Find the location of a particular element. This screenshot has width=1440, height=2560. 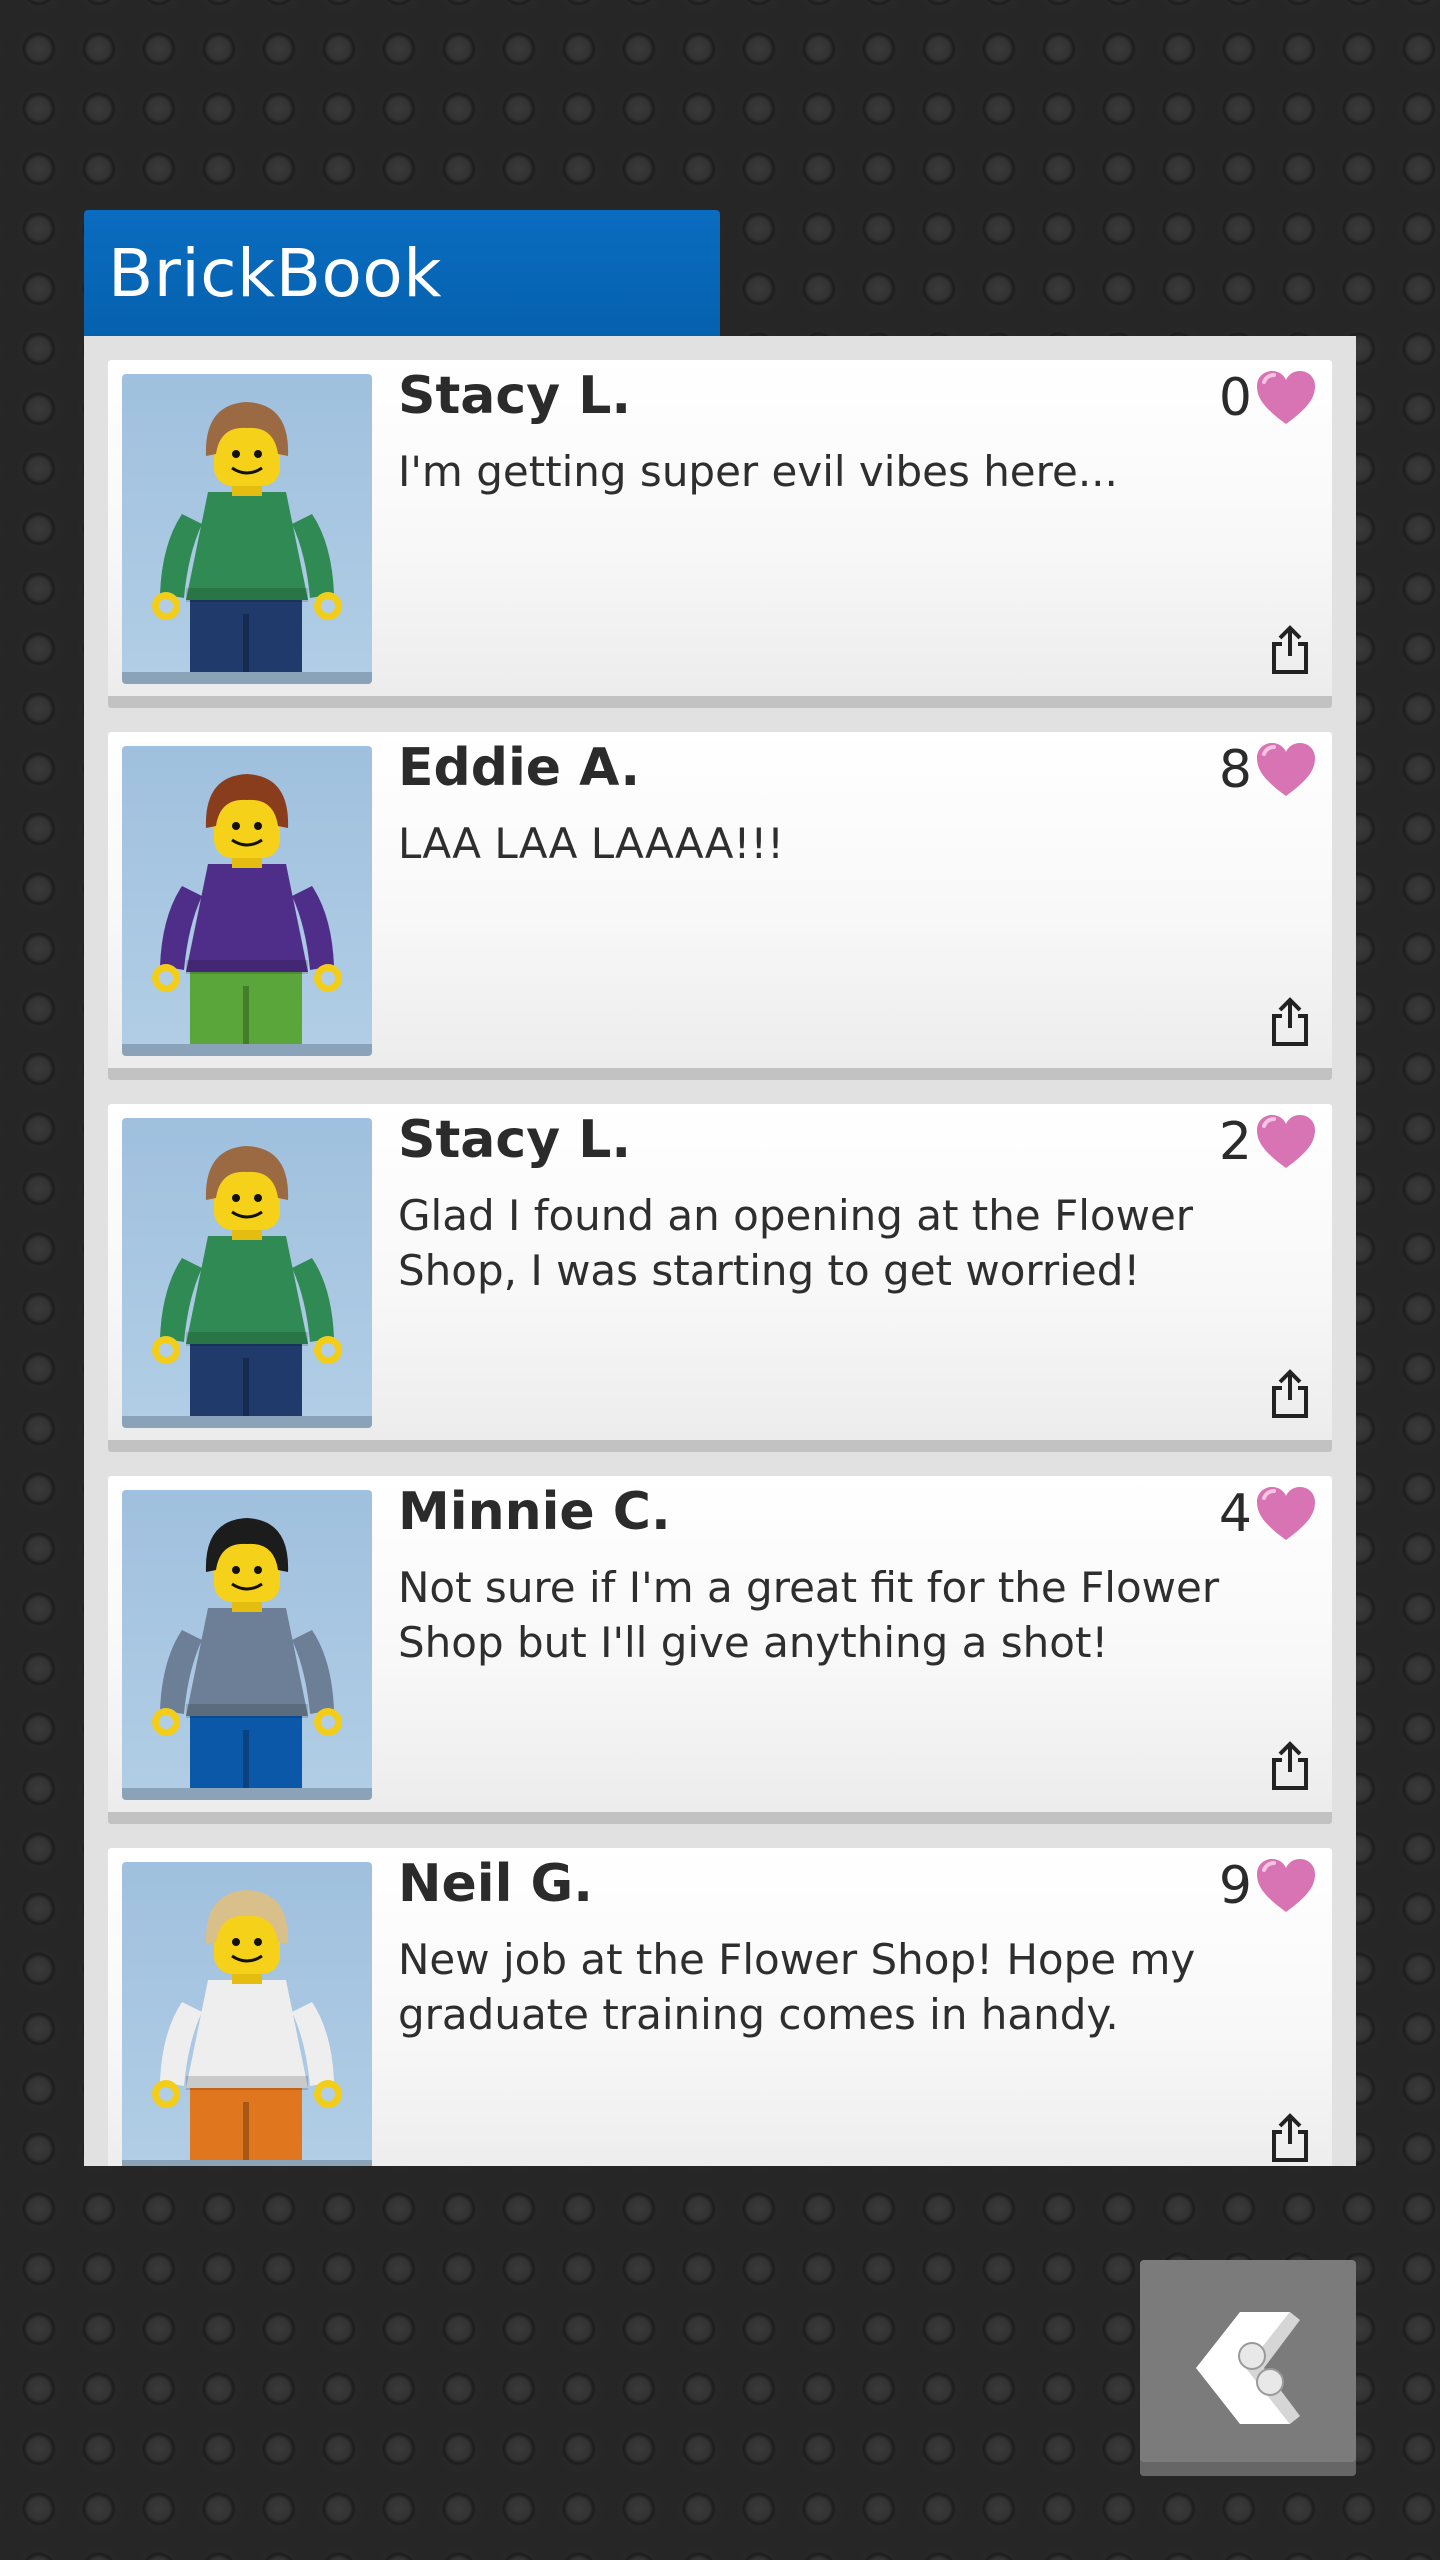

post-author: Neil G. is located at coordinates (495, 1884).